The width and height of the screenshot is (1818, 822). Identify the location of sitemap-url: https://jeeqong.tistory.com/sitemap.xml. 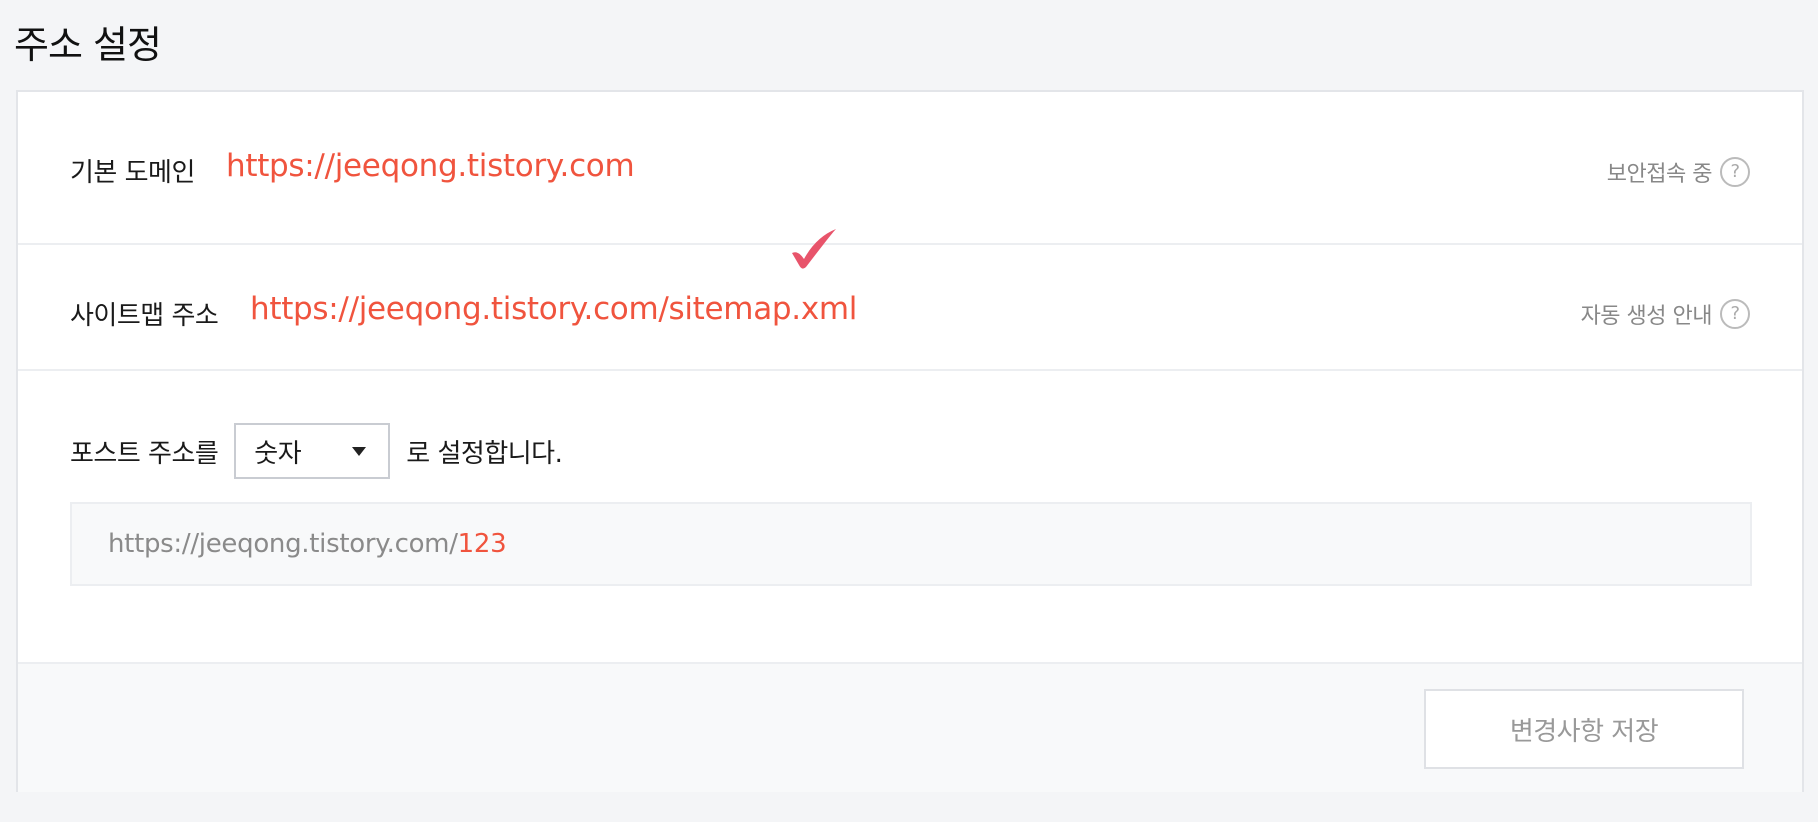
(553, 309).